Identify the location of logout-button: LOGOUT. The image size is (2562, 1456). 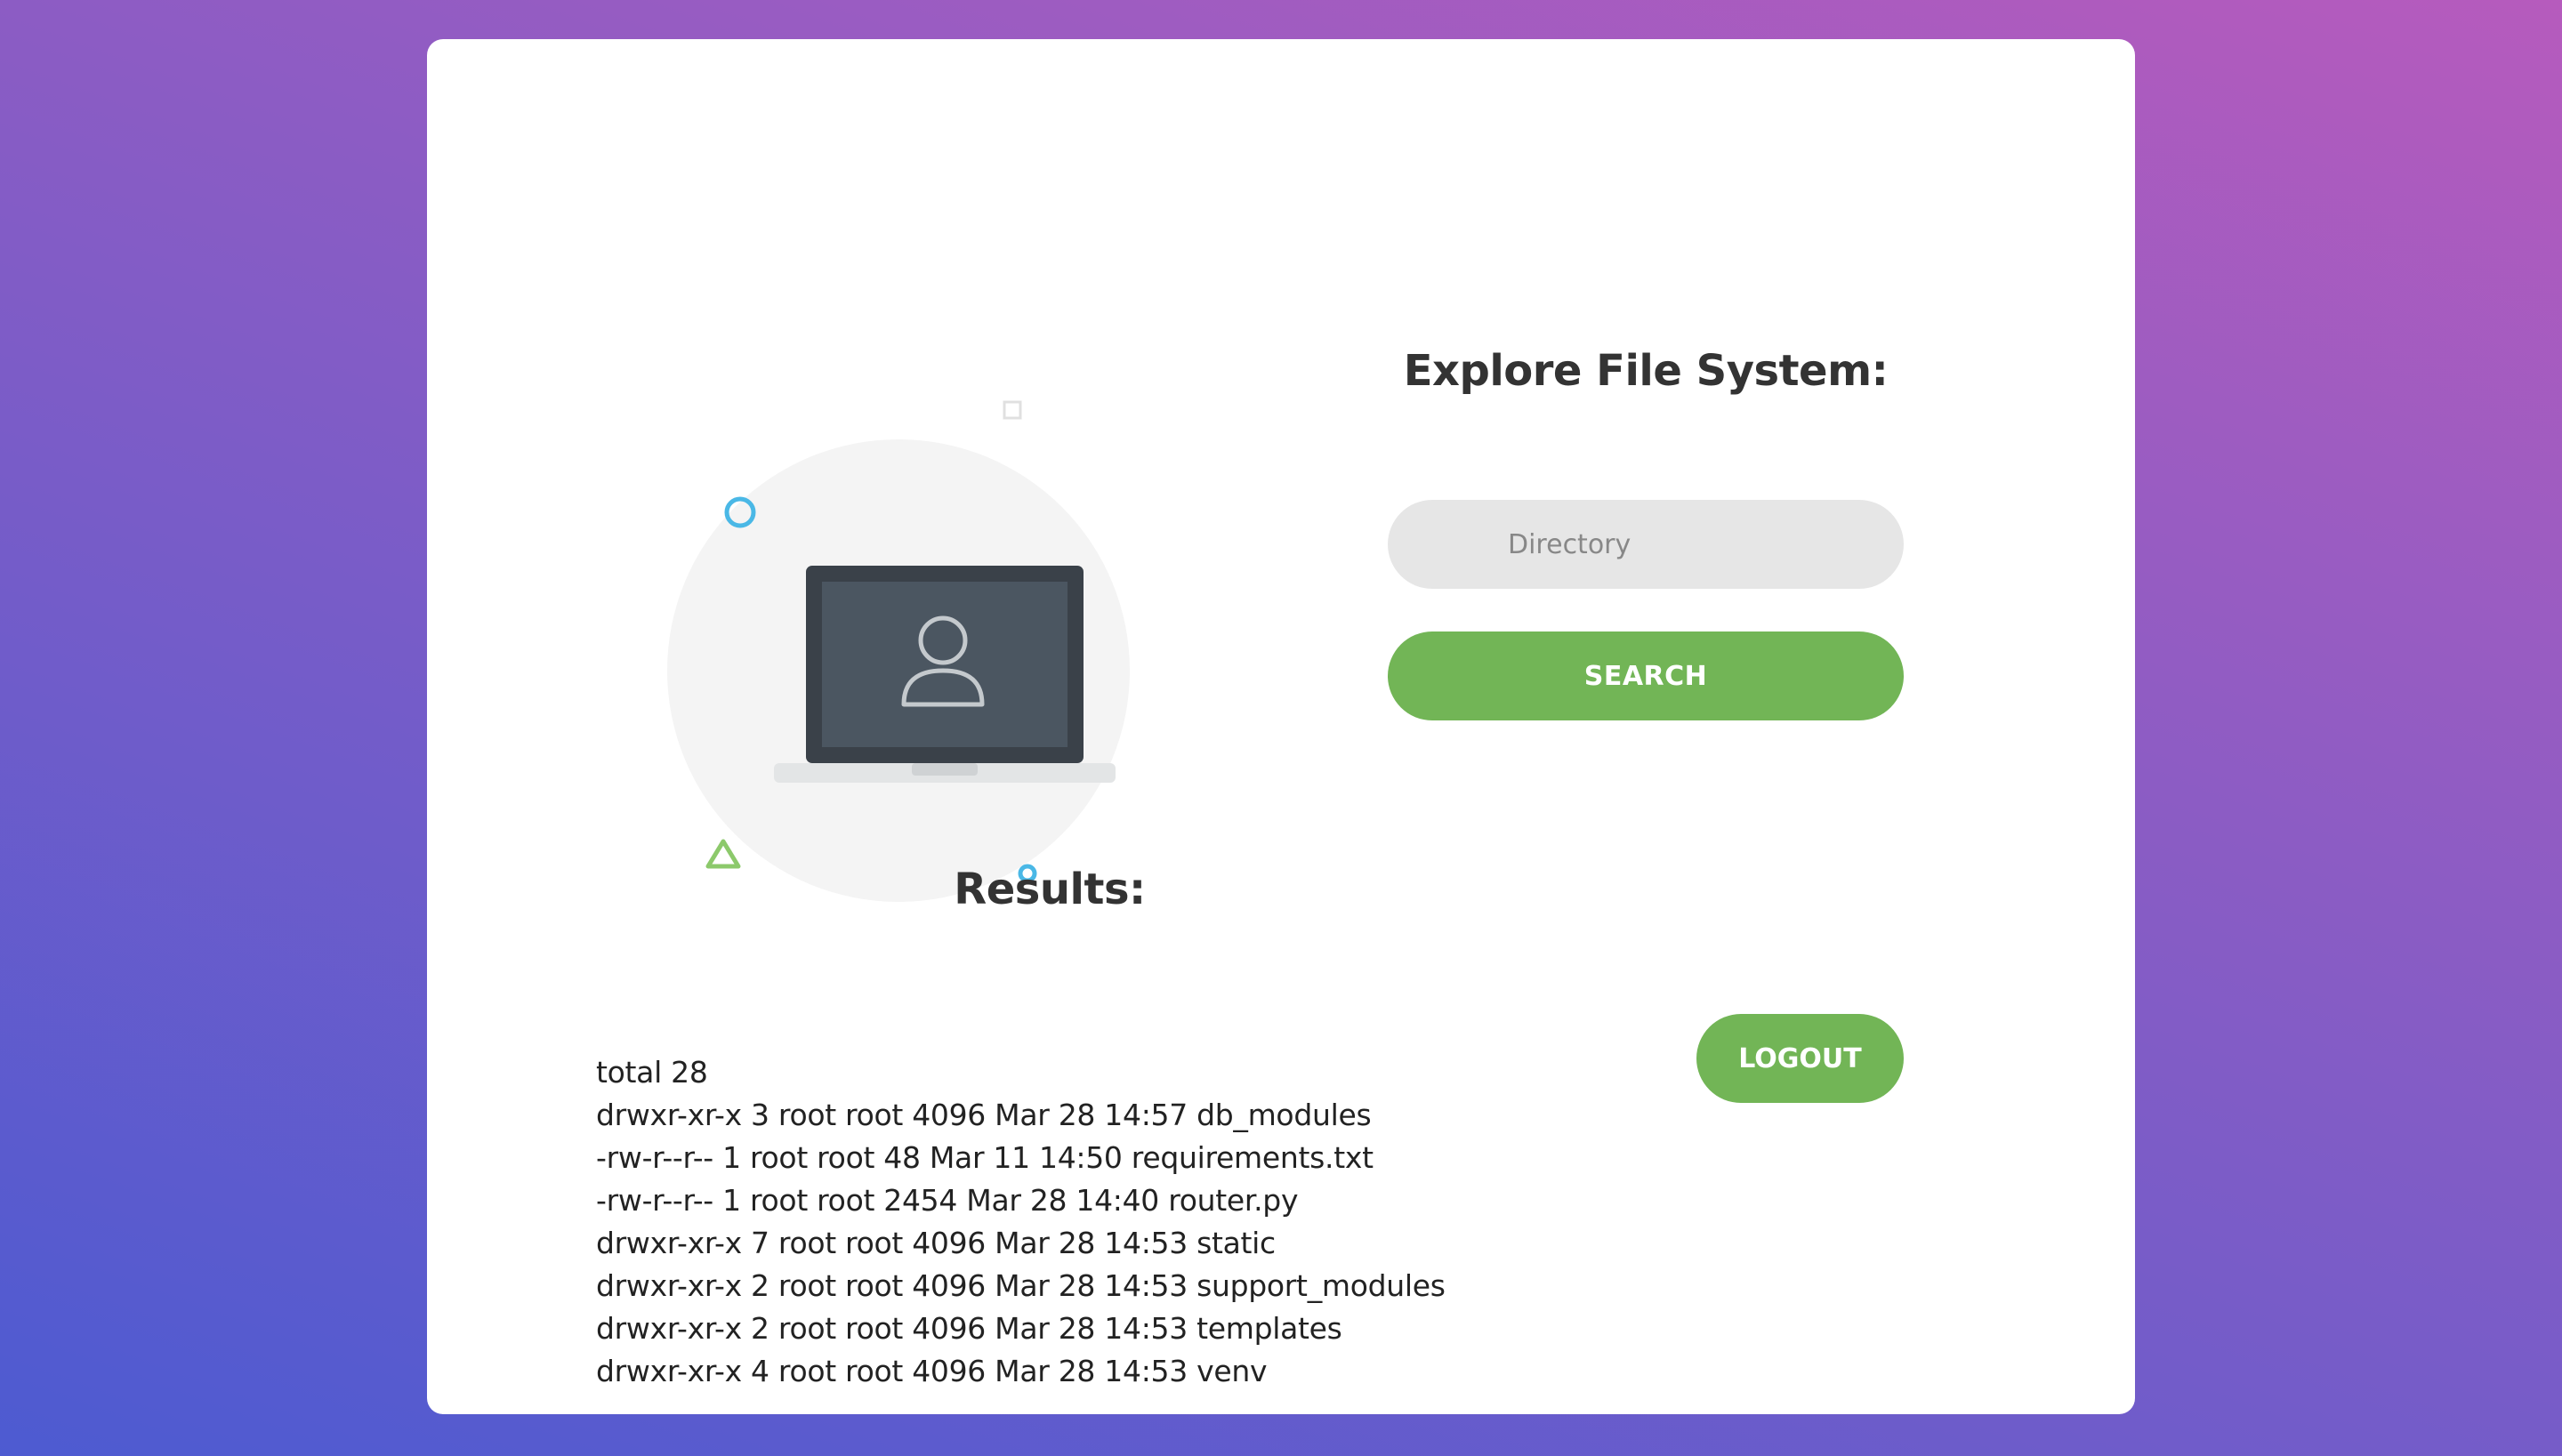
(1800, 1058).